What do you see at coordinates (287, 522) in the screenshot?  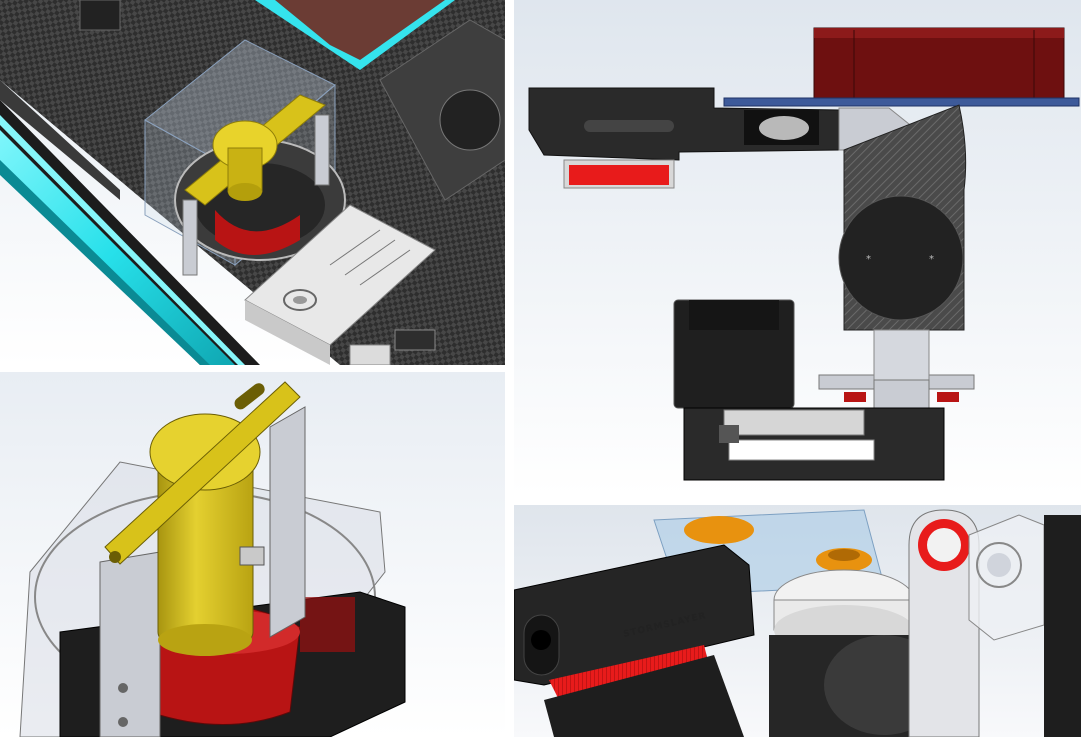 I see `grey-post-right` at bounding box center [287, 522].